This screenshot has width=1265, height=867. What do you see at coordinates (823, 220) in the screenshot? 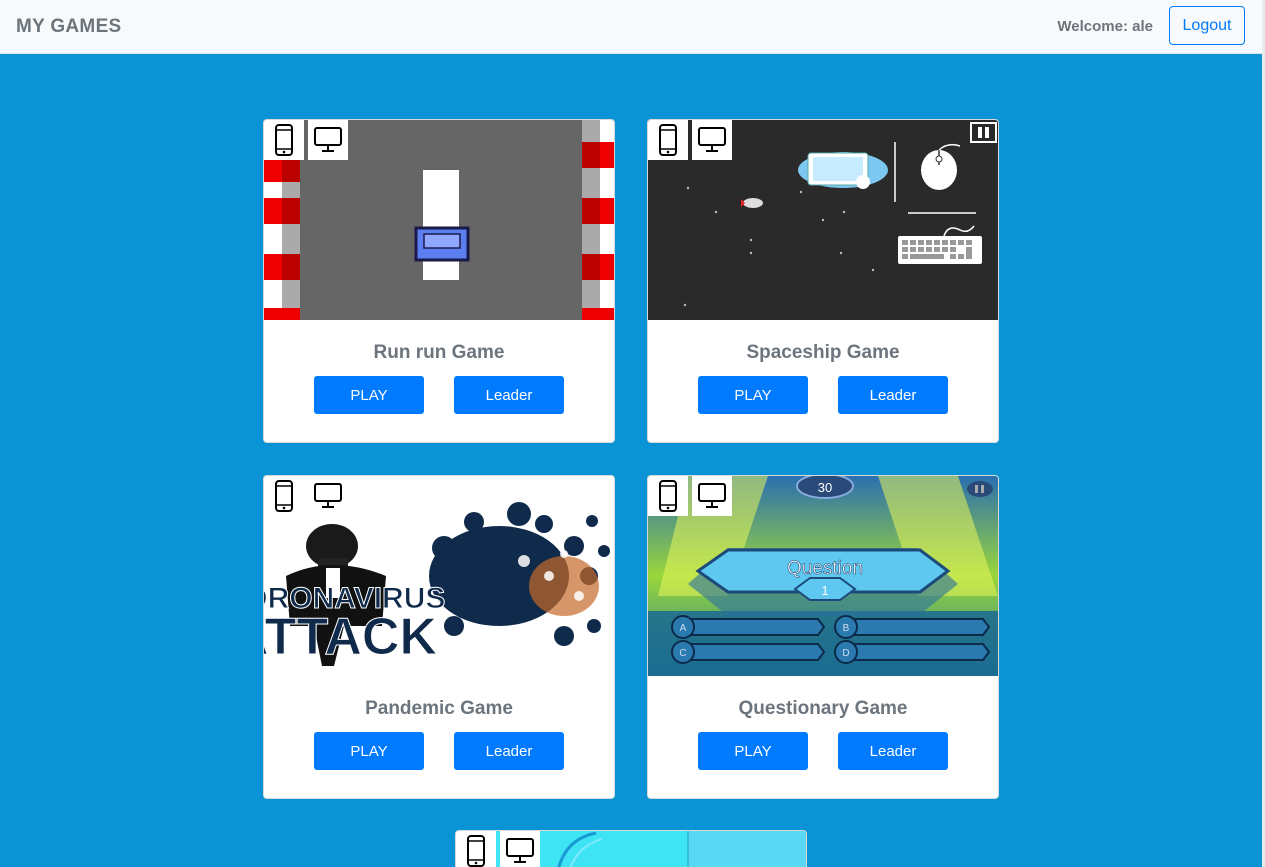
I see `game-thumbnail-spaceship` at bounding box center [823, 220].